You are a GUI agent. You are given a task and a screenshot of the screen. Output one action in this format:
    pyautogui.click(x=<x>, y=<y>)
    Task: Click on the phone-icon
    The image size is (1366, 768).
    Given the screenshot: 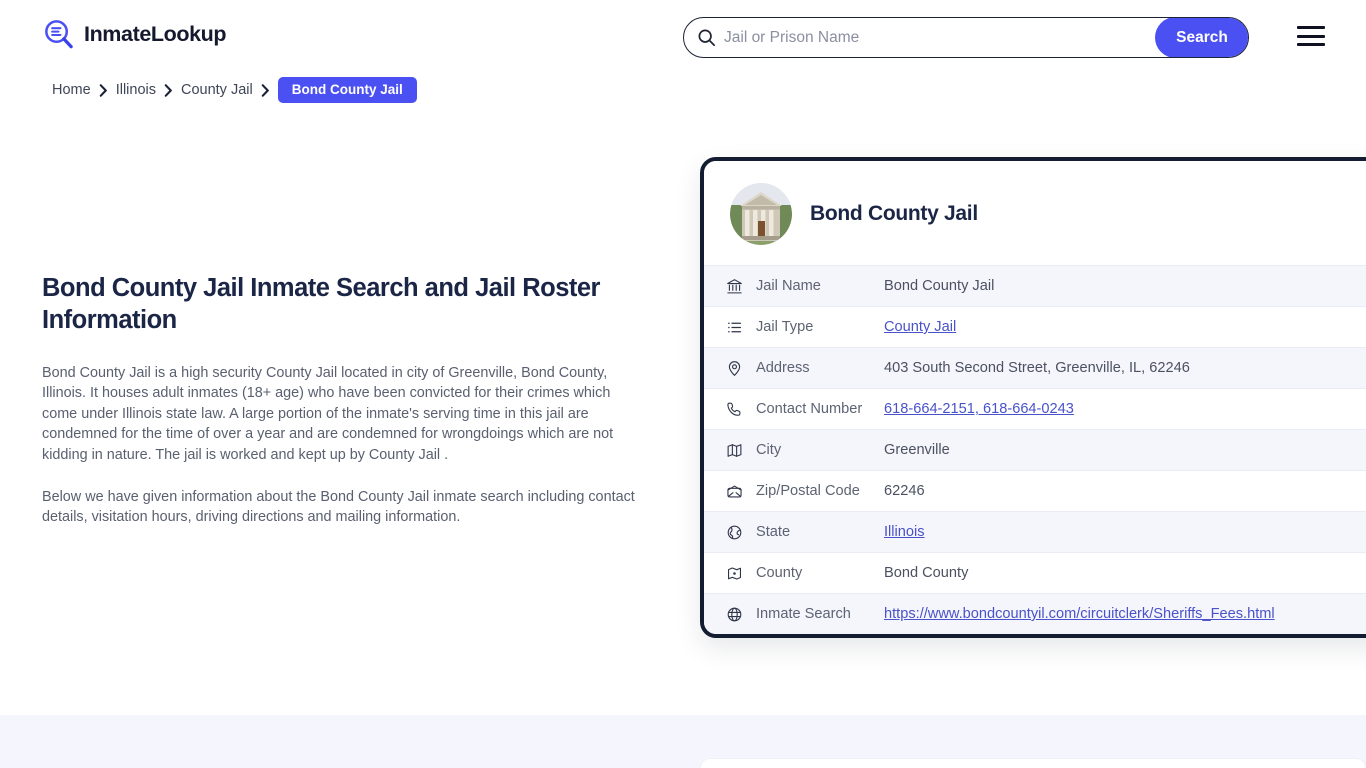 What is the action you would take?
    pyautogui.click(x=741, y=409)
    